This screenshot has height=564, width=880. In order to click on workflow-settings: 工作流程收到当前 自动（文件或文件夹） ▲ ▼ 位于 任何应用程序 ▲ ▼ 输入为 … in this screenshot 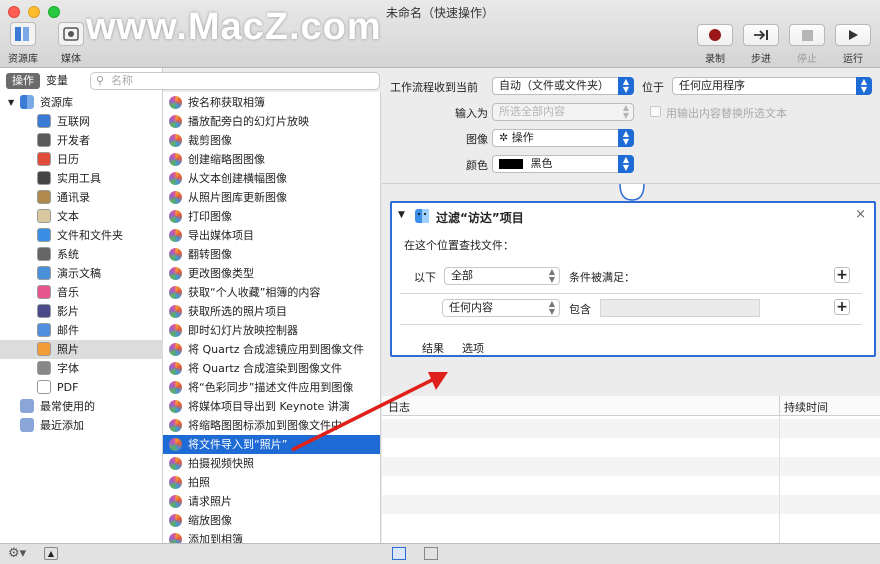, I will do `click(631, 126)`.